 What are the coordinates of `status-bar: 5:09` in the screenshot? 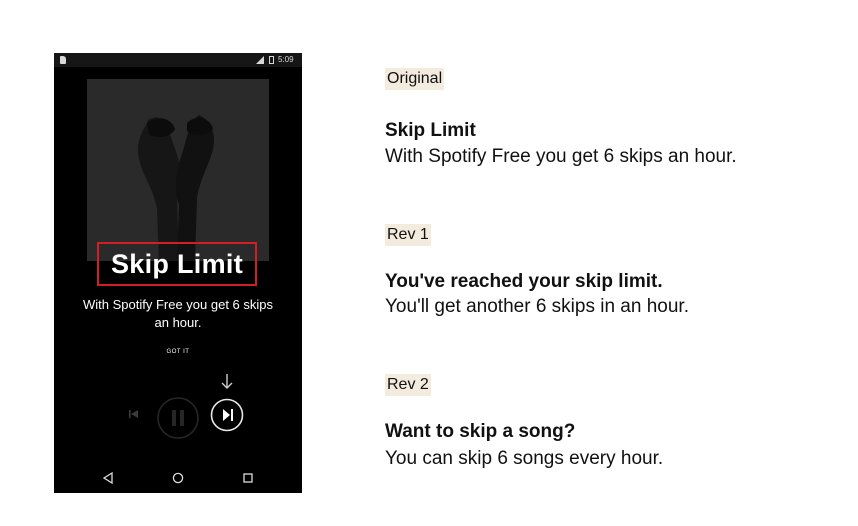 It's located at (178, 60).